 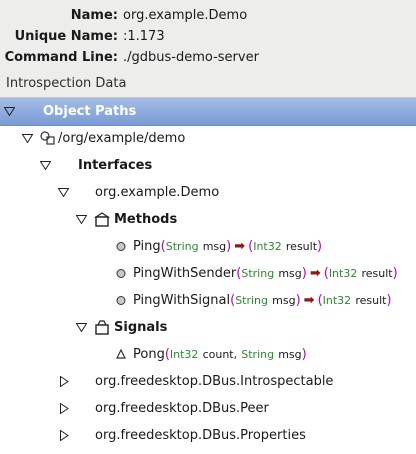 I want to click on tree-row-methods: Methods, so click(x=208, y=219).